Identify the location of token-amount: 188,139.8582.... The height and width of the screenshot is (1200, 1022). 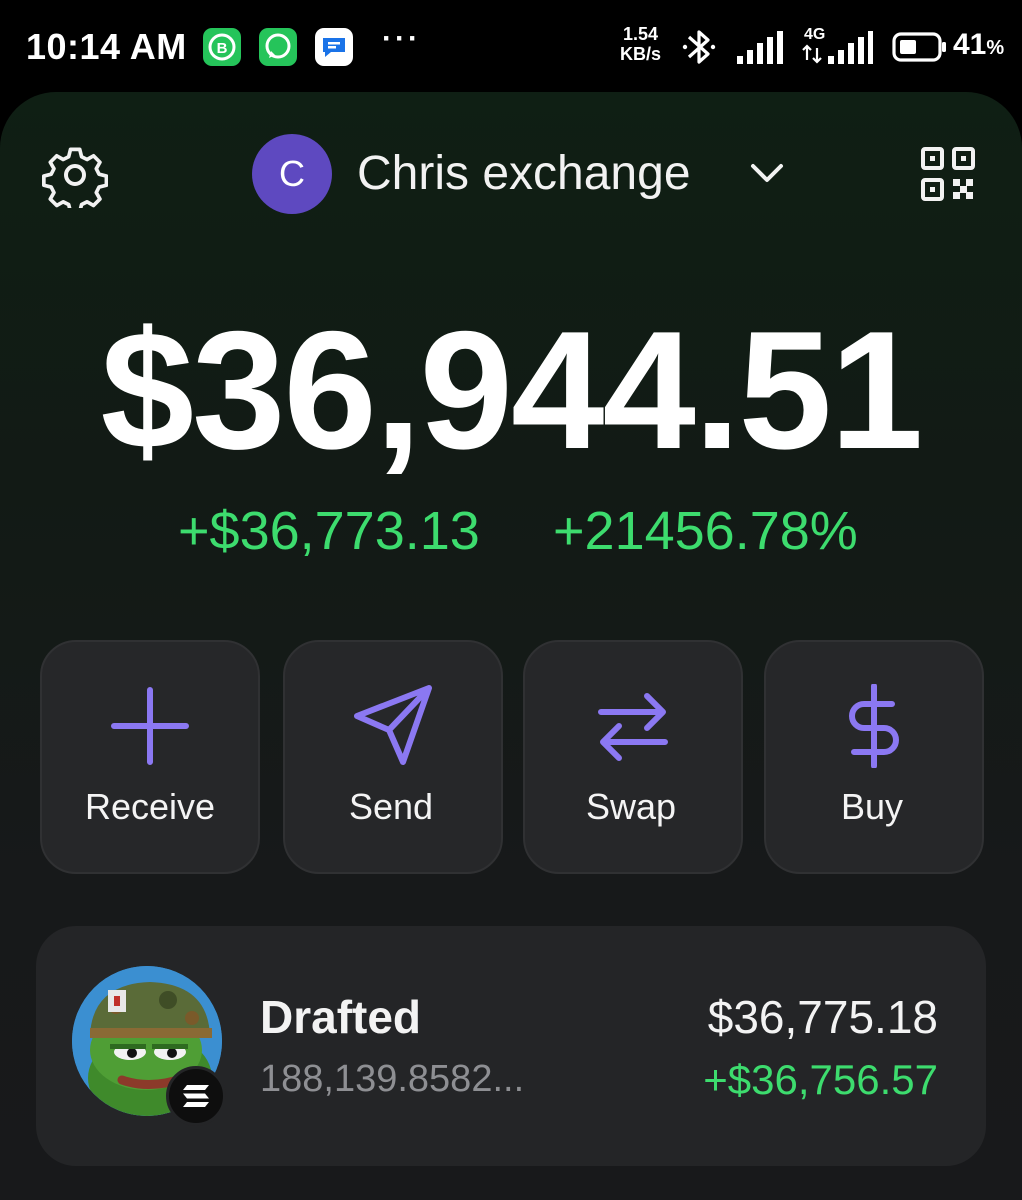
(392, 1079).